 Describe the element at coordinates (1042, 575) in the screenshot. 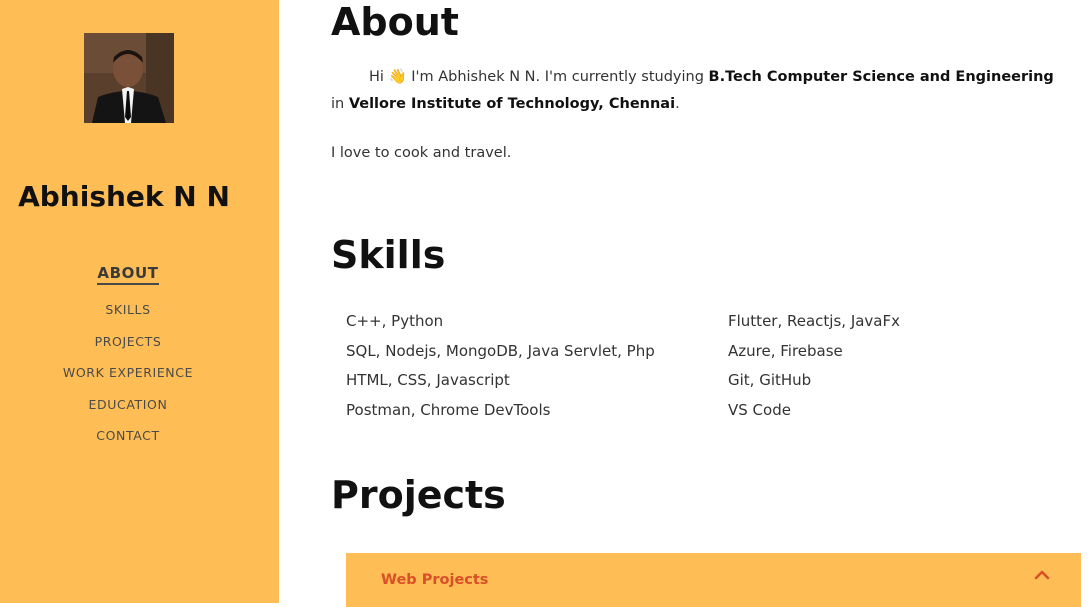

I see `chevron-up-icon` at that location.